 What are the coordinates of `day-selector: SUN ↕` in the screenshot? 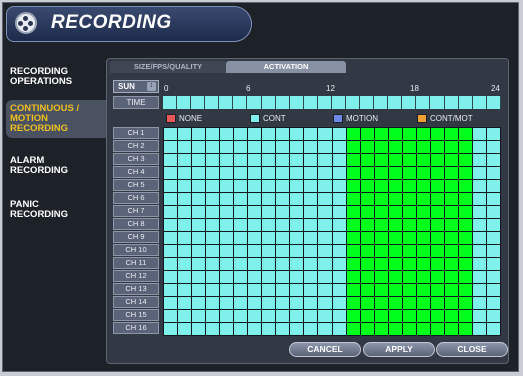 It's located at (136, 86).